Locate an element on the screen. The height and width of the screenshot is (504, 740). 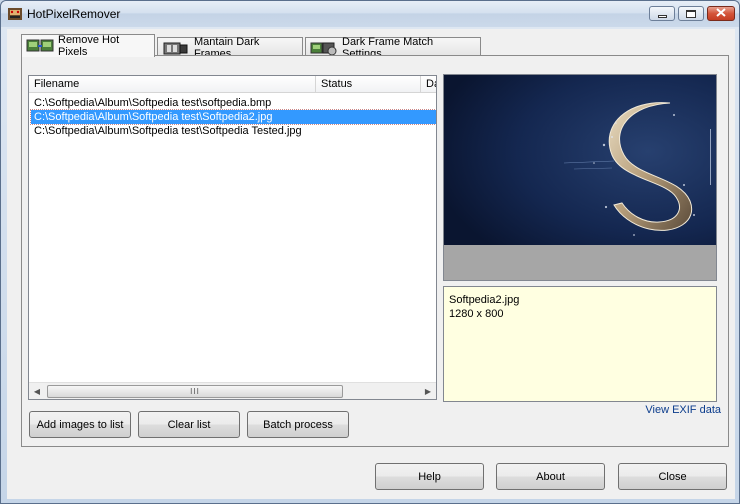
add-images-button: Add images to list is located at coordinates (80, 424).